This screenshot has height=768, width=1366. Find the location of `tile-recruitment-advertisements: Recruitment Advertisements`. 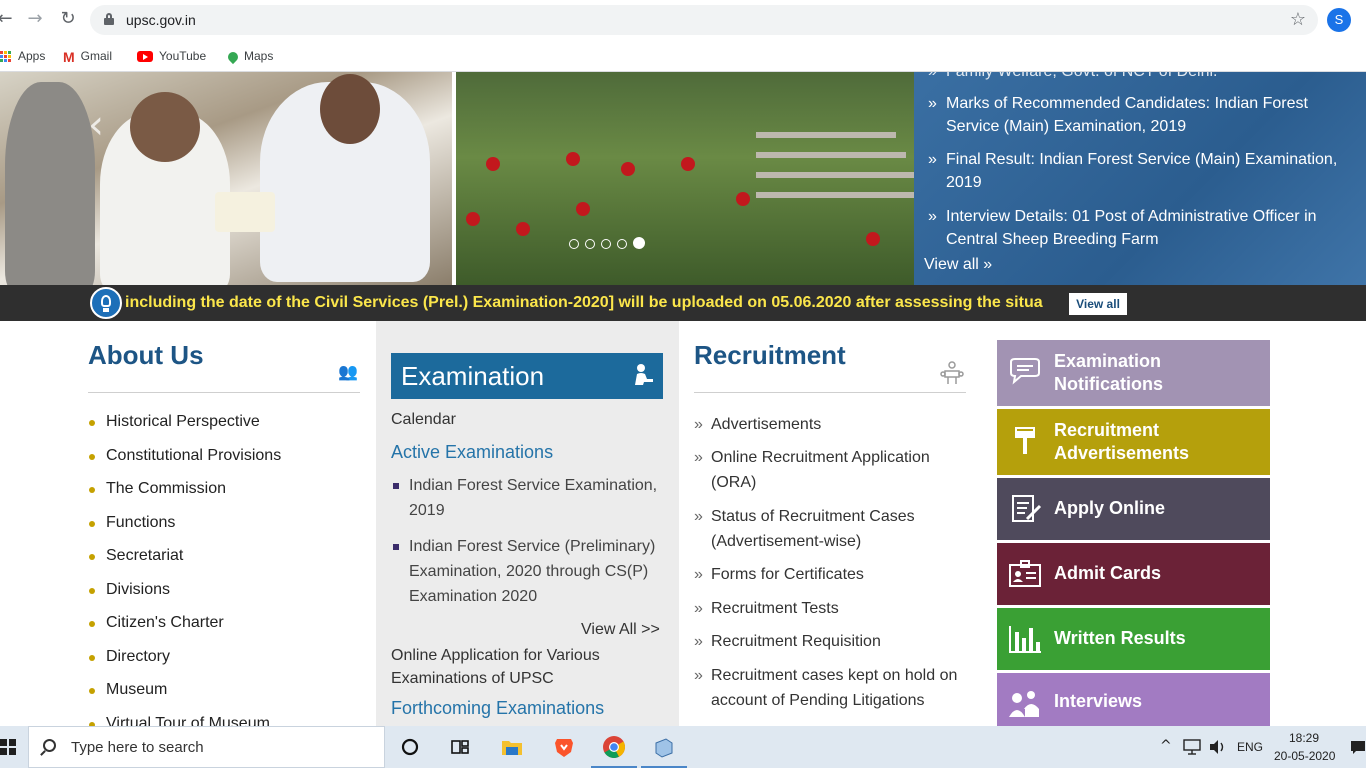

tile-recruitment-advertisements: Recruitment Advertisements is located at coordinates (1133, 442).